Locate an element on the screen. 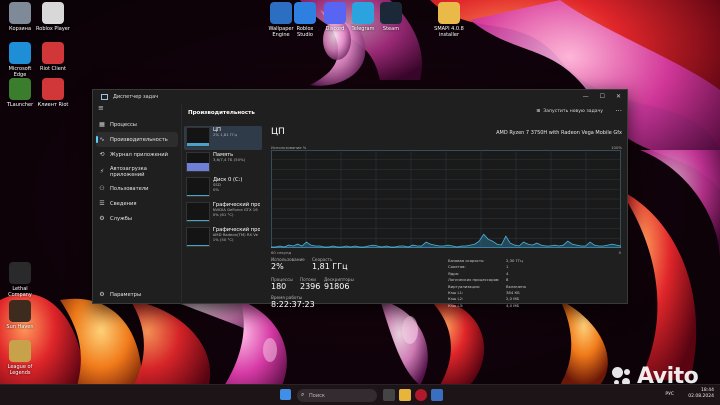 The image size is (720, 405). stat-value: 8:22:37:23 is located at coordinates (293, 304).